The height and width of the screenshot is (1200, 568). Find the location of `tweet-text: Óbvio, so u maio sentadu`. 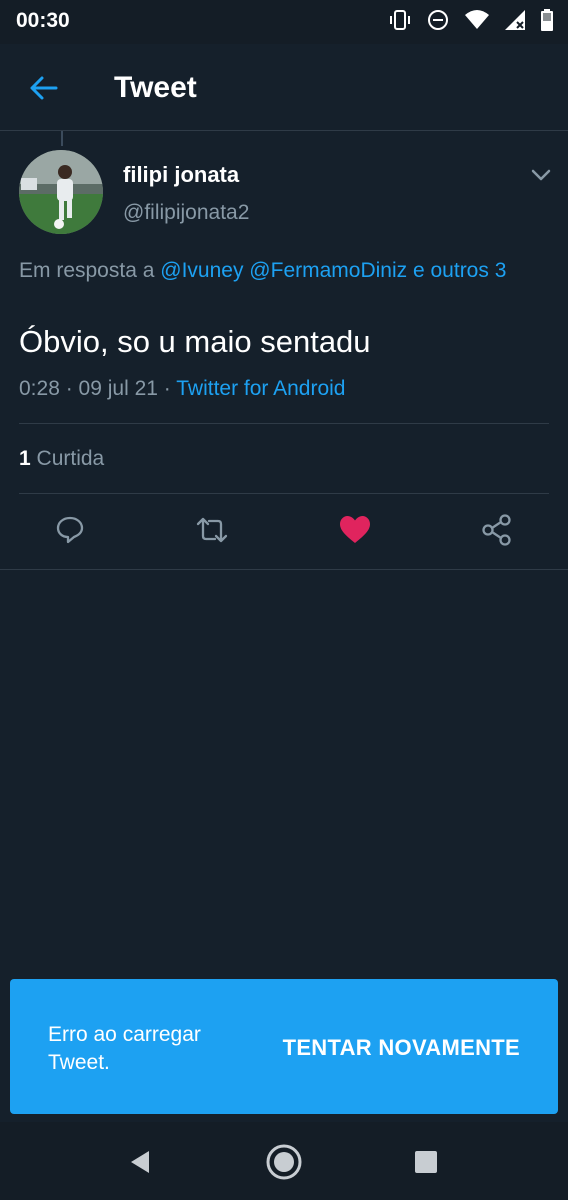

tweet-text: Óbvio, so u maio sentadu is located at coordinates (195, 341).